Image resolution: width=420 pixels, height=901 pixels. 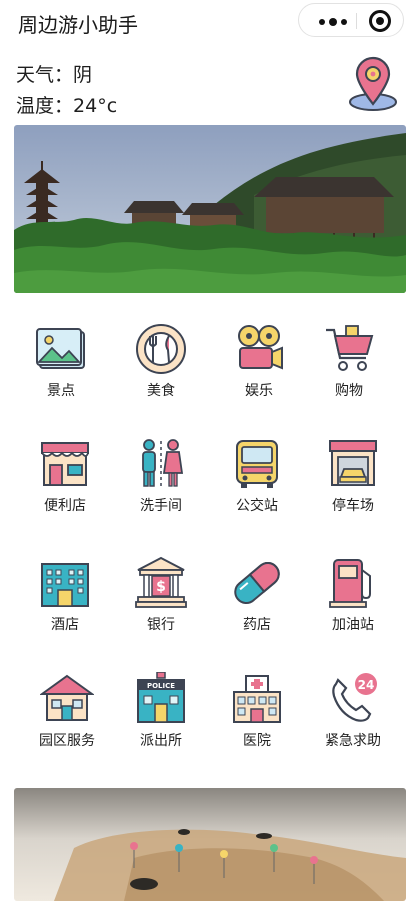 What do you see at coordinates (349, 391) in the screenshot?
I see `grid-label: 购物` at bounding box center [349, 391].